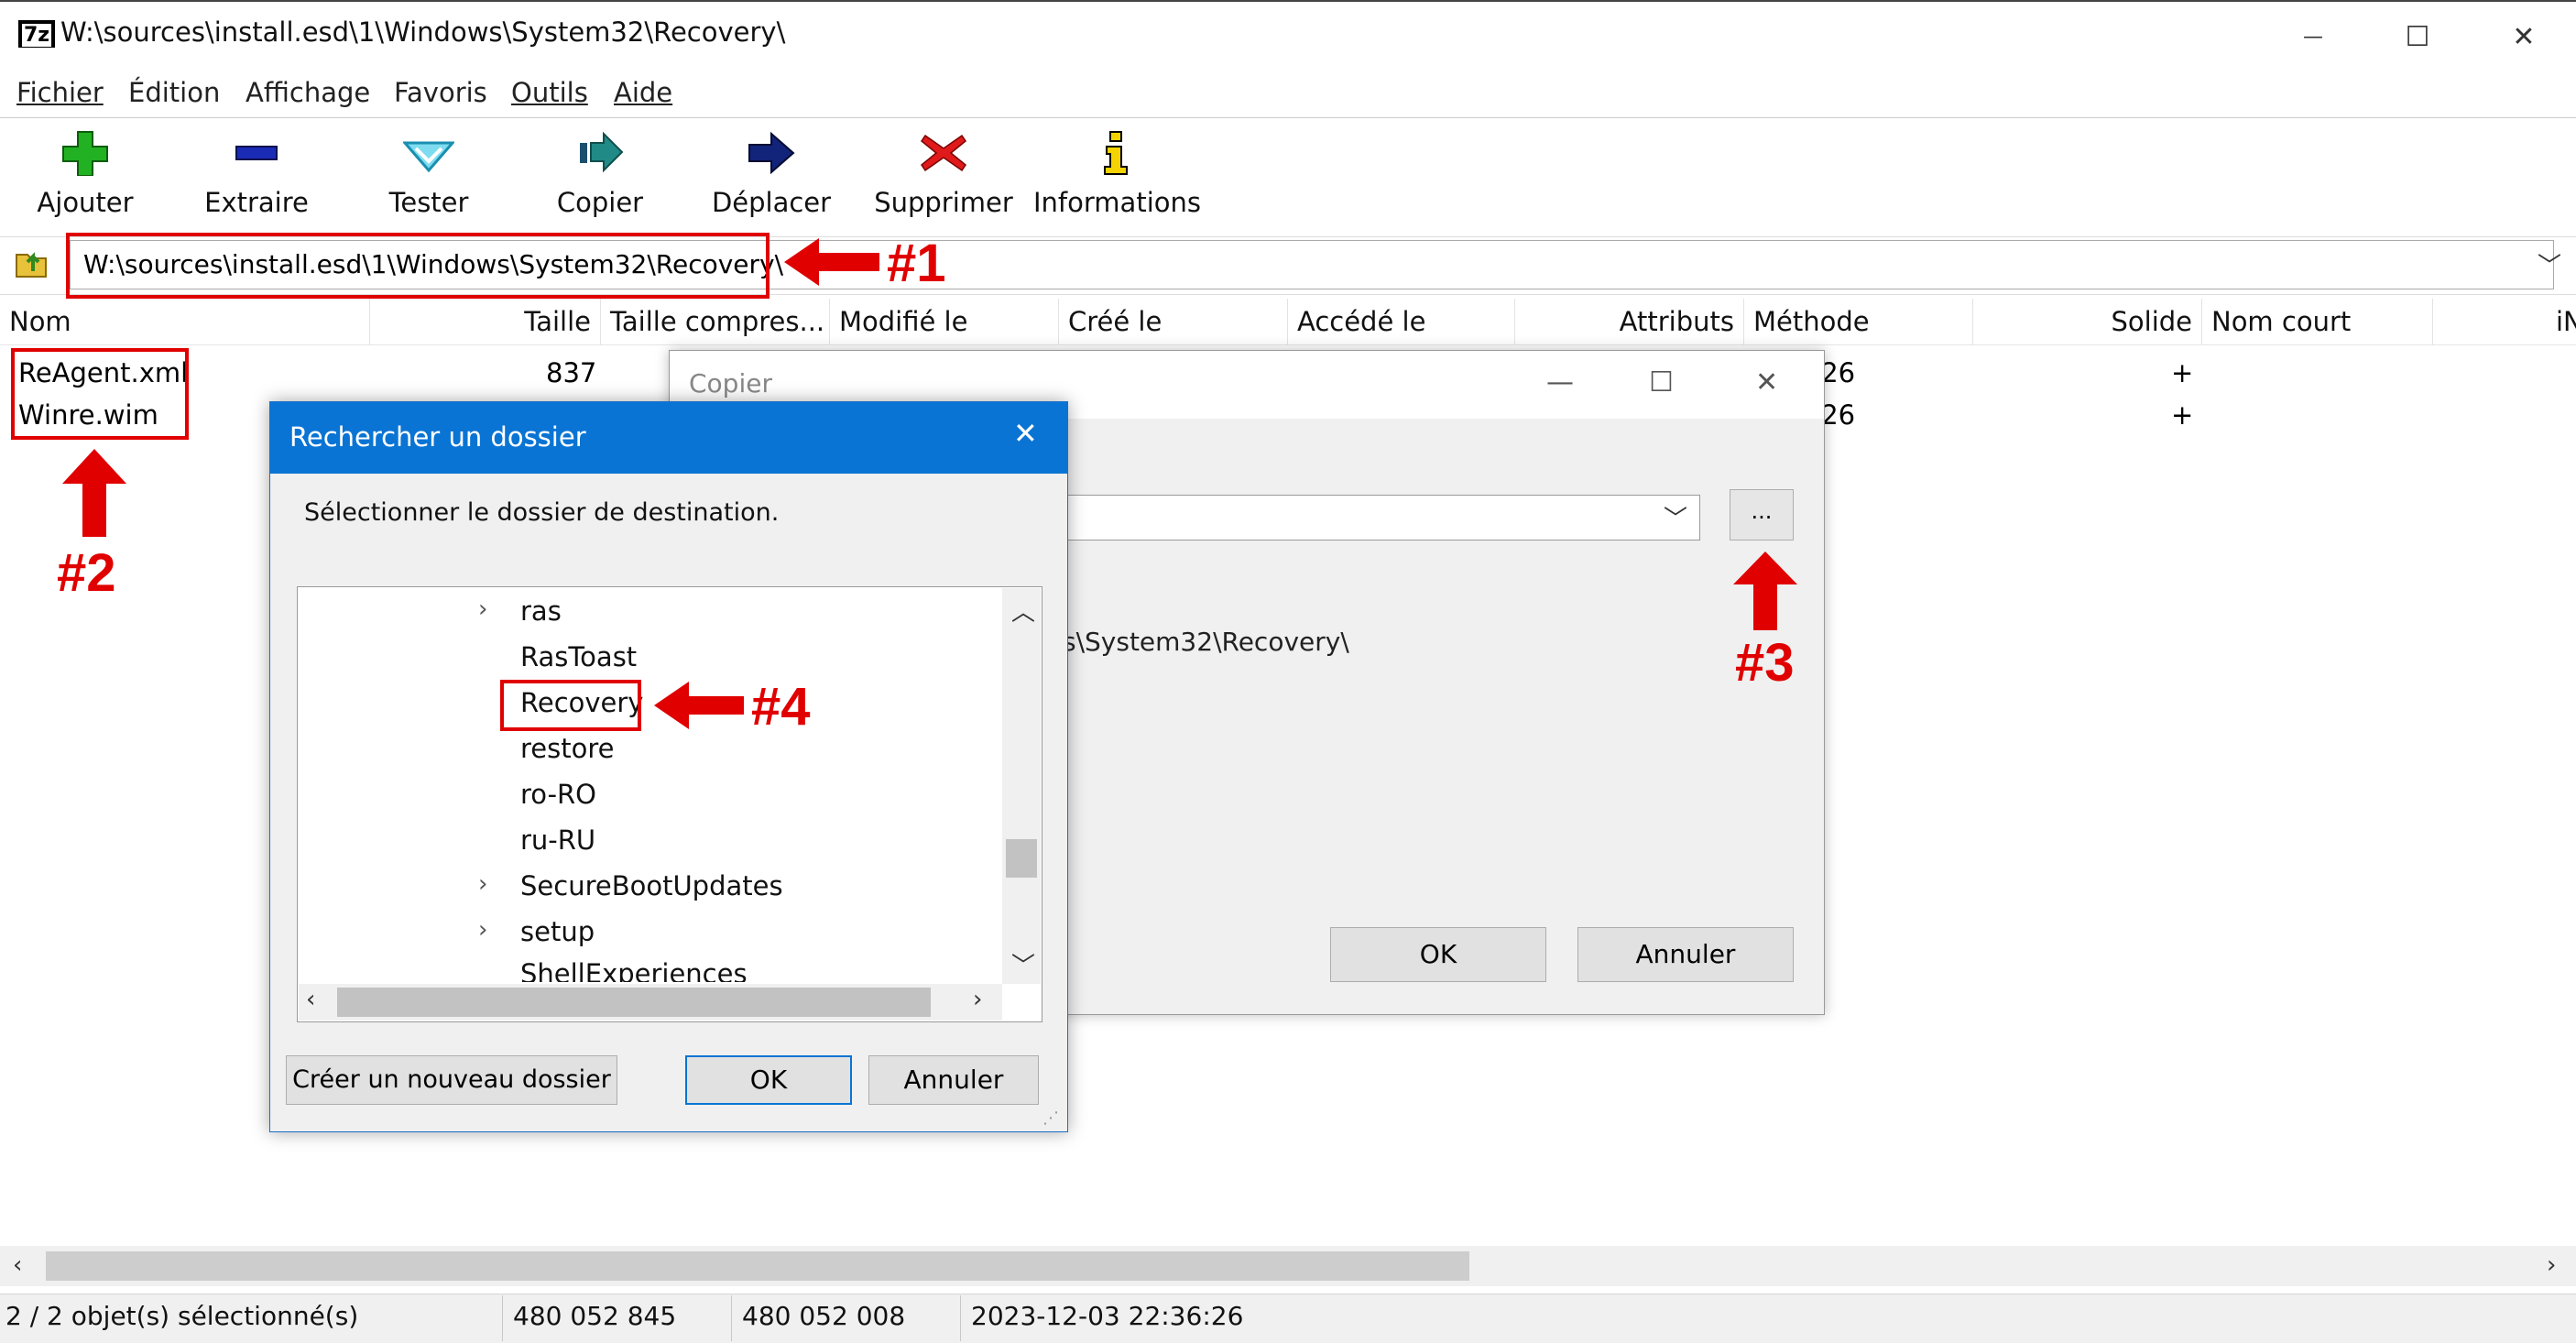  What do you see at coordinates (1401, 321) in the screenshot?
I see `column-header-accede: Accédé le` at bounding box center [1401, 321].